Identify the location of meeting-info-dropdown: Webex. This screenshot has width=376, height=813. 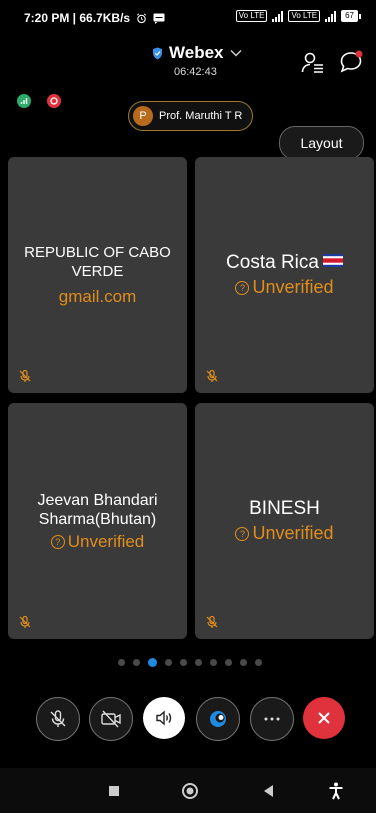
(197, 53).